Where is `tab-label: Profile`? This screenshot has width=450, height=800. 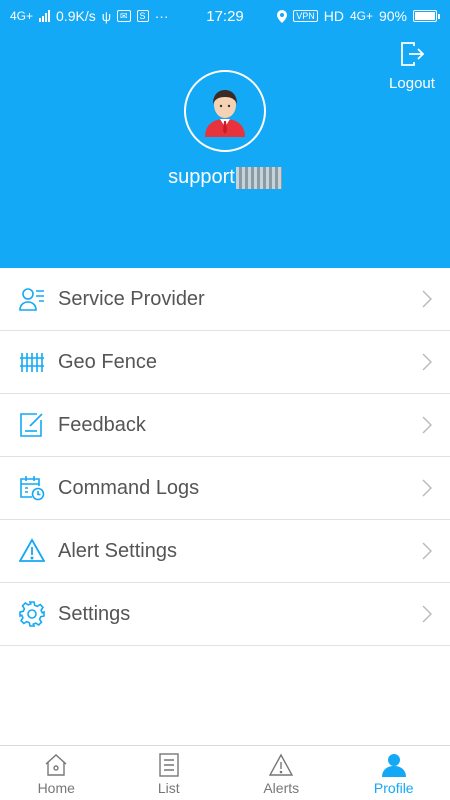
tab-label: Profile is located at coordinates (393, 788).